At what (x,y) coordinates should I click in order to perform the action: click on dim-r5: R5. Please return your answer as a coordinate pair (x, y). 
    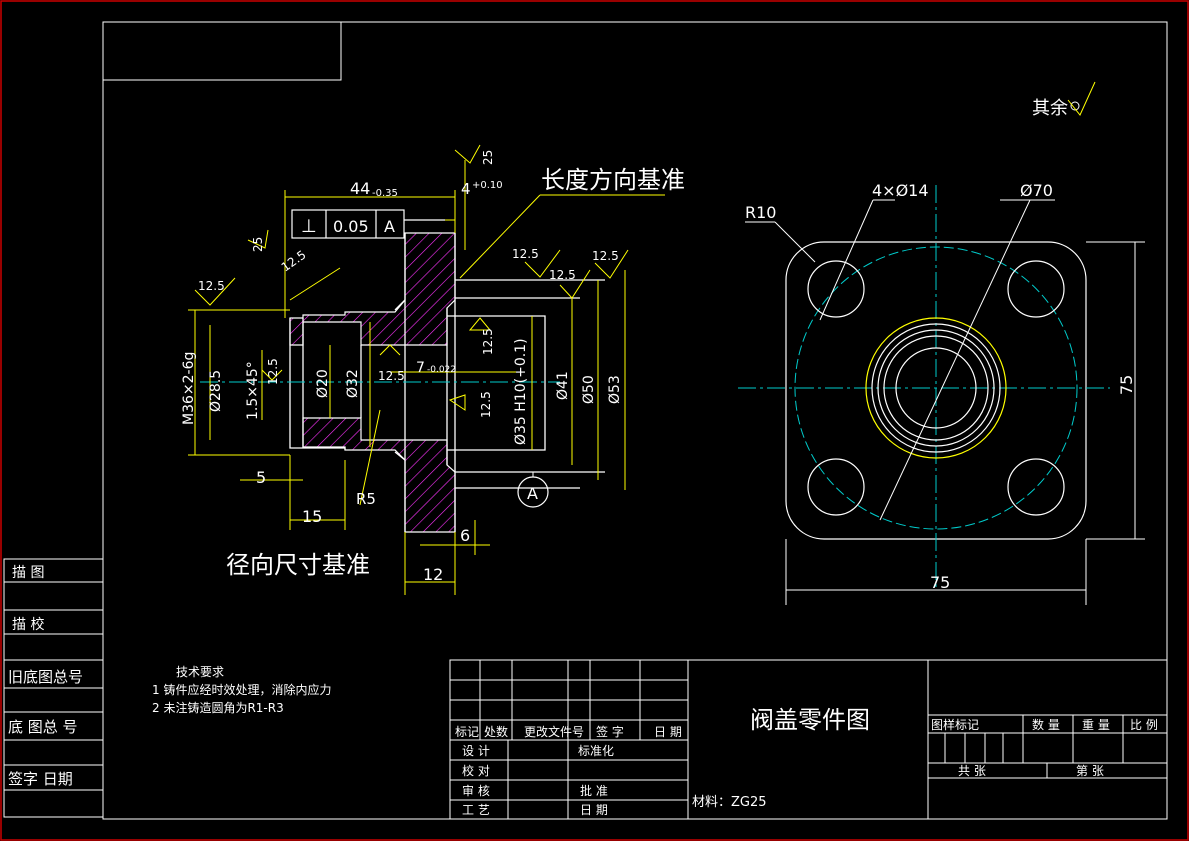
    Looking at the image, I should click on (366, 499).